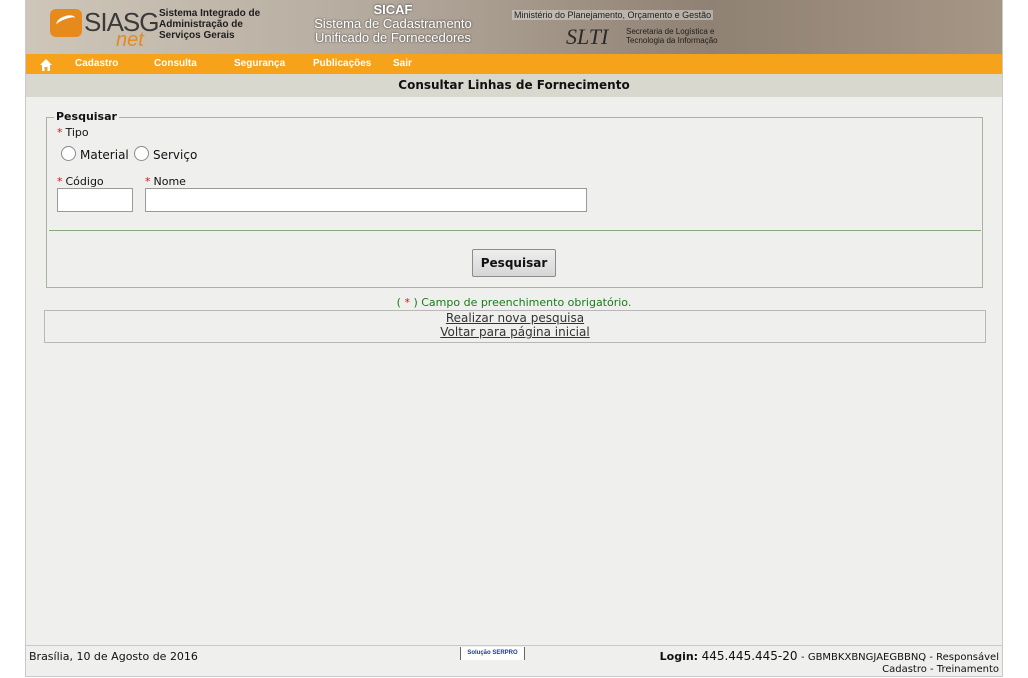 The height and width of the screenshot is (678, 1028). What do you see at coordinates (68, 153) in the screenshot?
I see `radio-material` at bounding box center [68, 153].